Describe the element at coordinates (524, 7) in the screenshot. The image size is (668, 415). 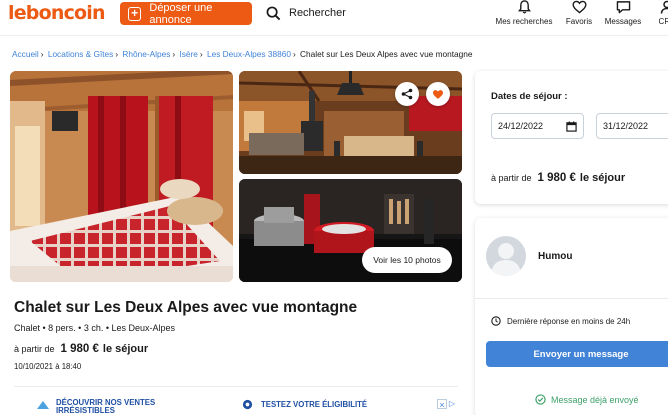
I see `bell-icon` at that location.